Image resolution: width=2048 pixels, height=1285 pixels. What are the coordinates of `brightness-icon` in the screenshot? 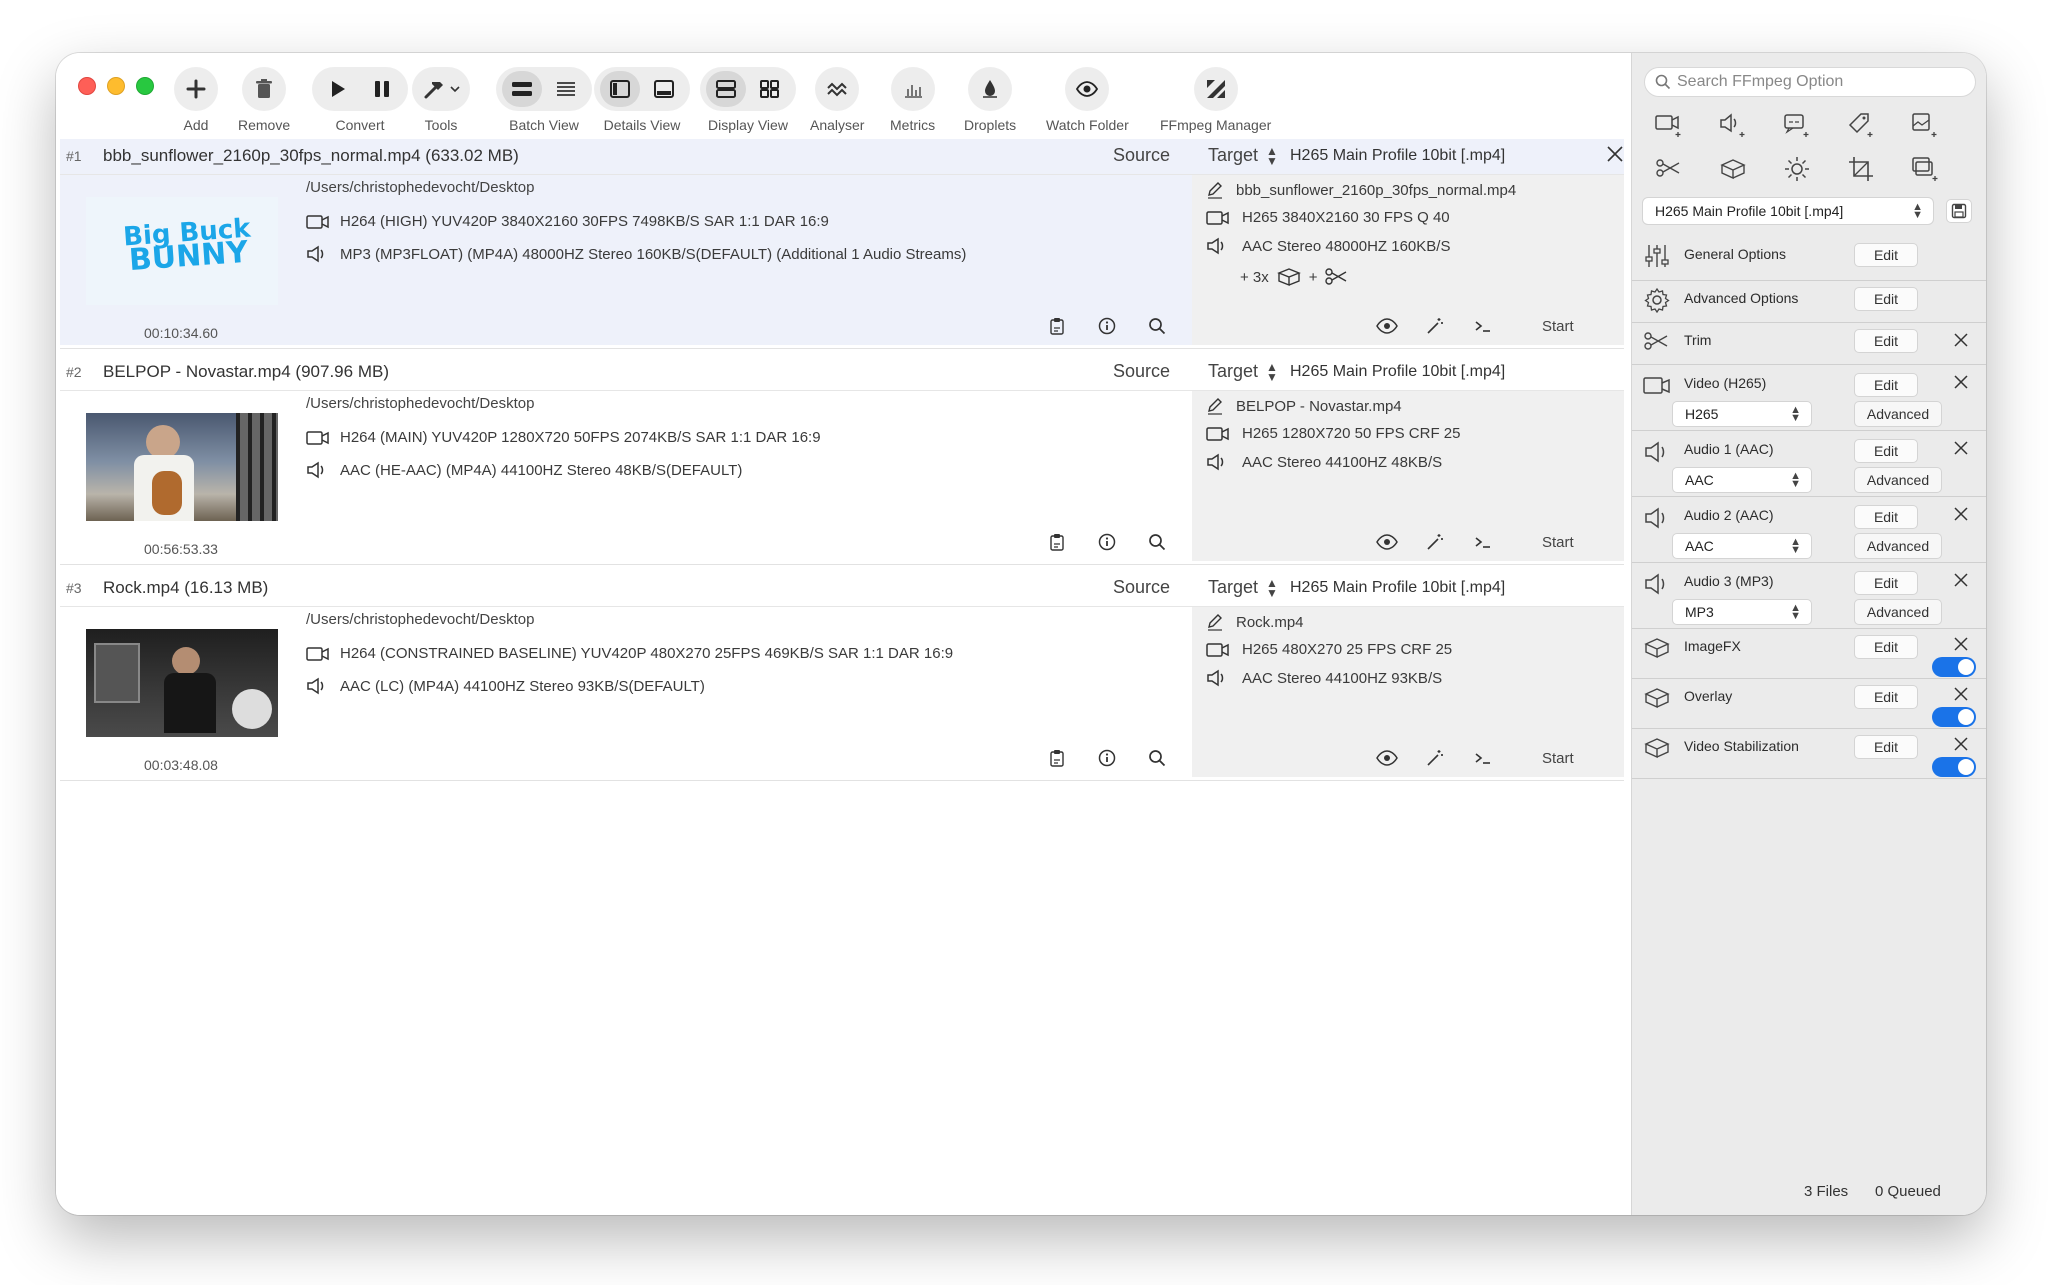 It's located at (1797, 169).